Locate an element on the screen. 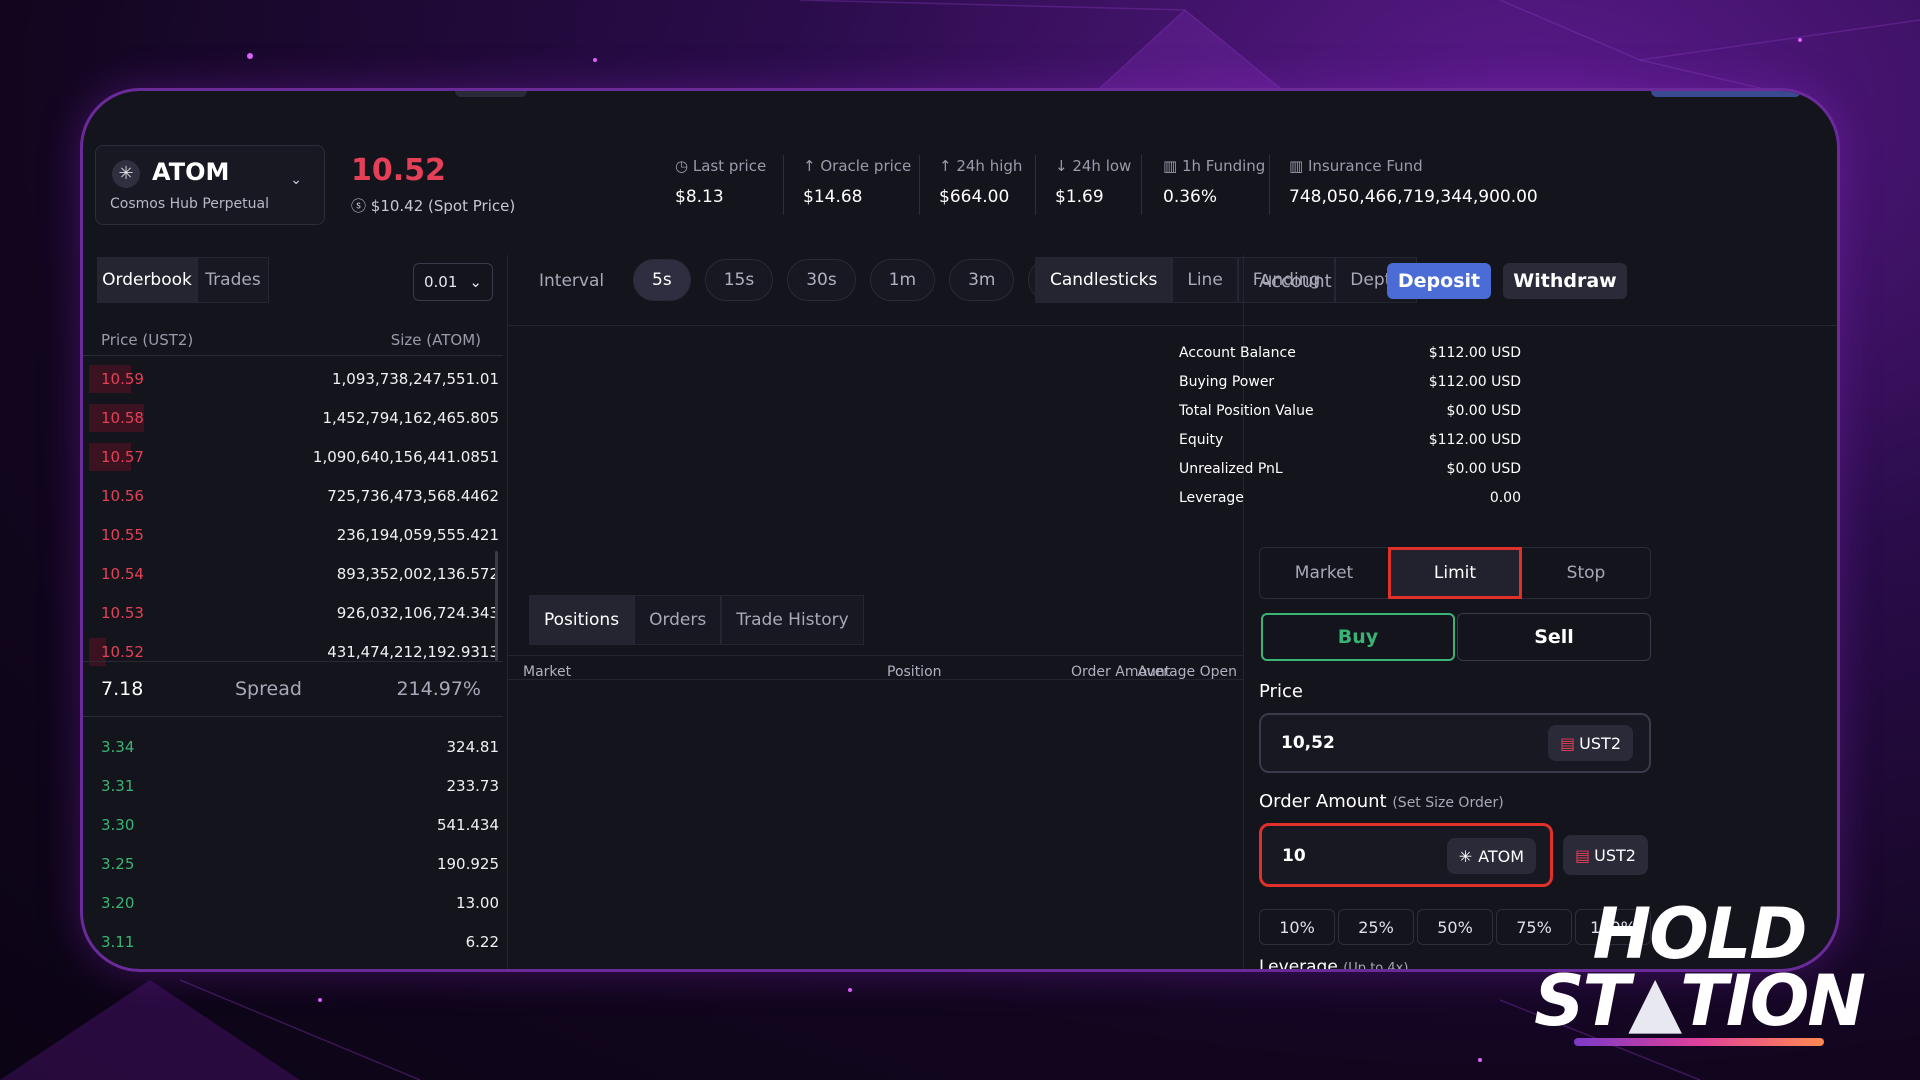  logo-a-icon: ▲ is located at coordinates (1655, 1000).